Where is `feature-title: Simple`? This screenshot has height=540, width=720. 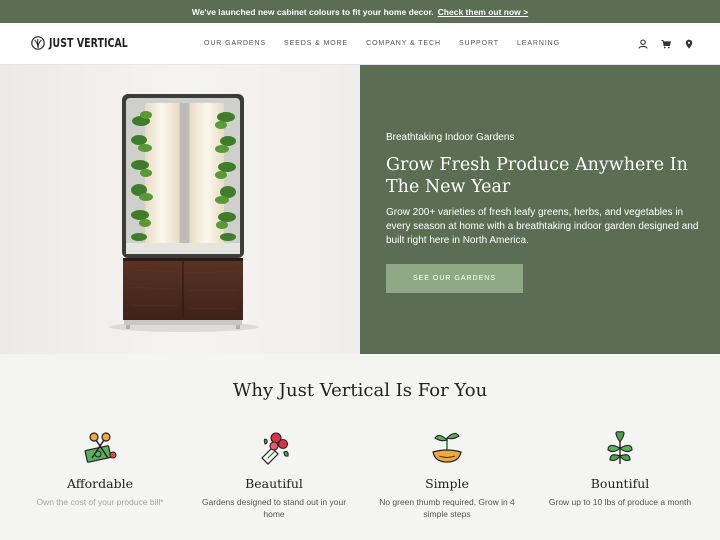 feature-title: Simple is located at coordinates (447, 483).